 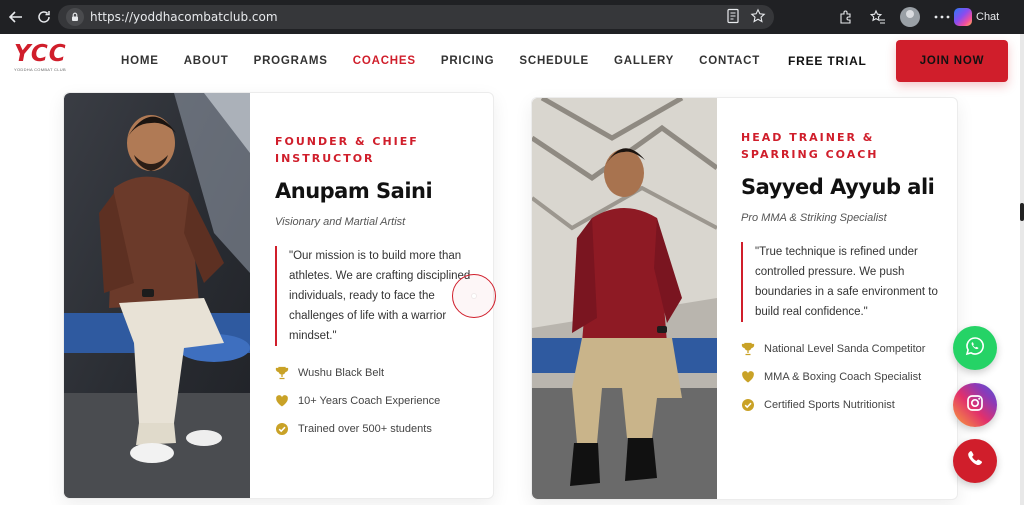 I want to click on feature-item: National Level Sanda Competitor, so click(x=846, y=349).